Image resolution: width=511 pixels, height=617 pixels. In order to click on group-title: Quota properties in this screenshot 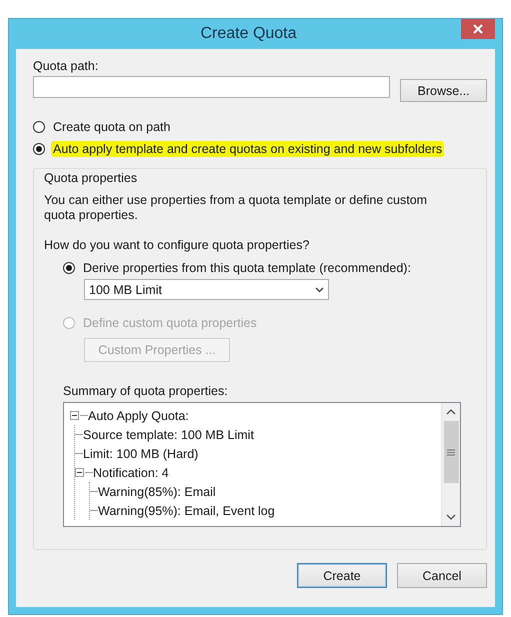, I will do `click(91, 178)`.